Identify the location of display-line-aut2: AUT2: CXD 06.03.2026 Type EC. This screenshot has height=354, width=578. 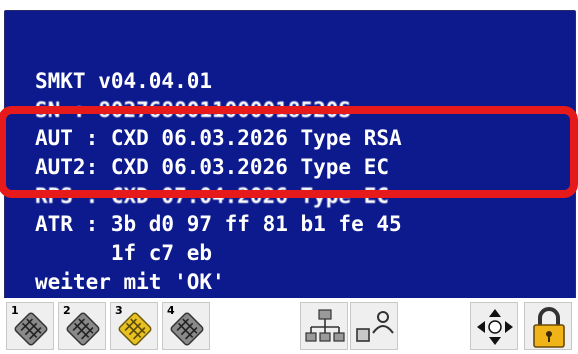
(212, 167).